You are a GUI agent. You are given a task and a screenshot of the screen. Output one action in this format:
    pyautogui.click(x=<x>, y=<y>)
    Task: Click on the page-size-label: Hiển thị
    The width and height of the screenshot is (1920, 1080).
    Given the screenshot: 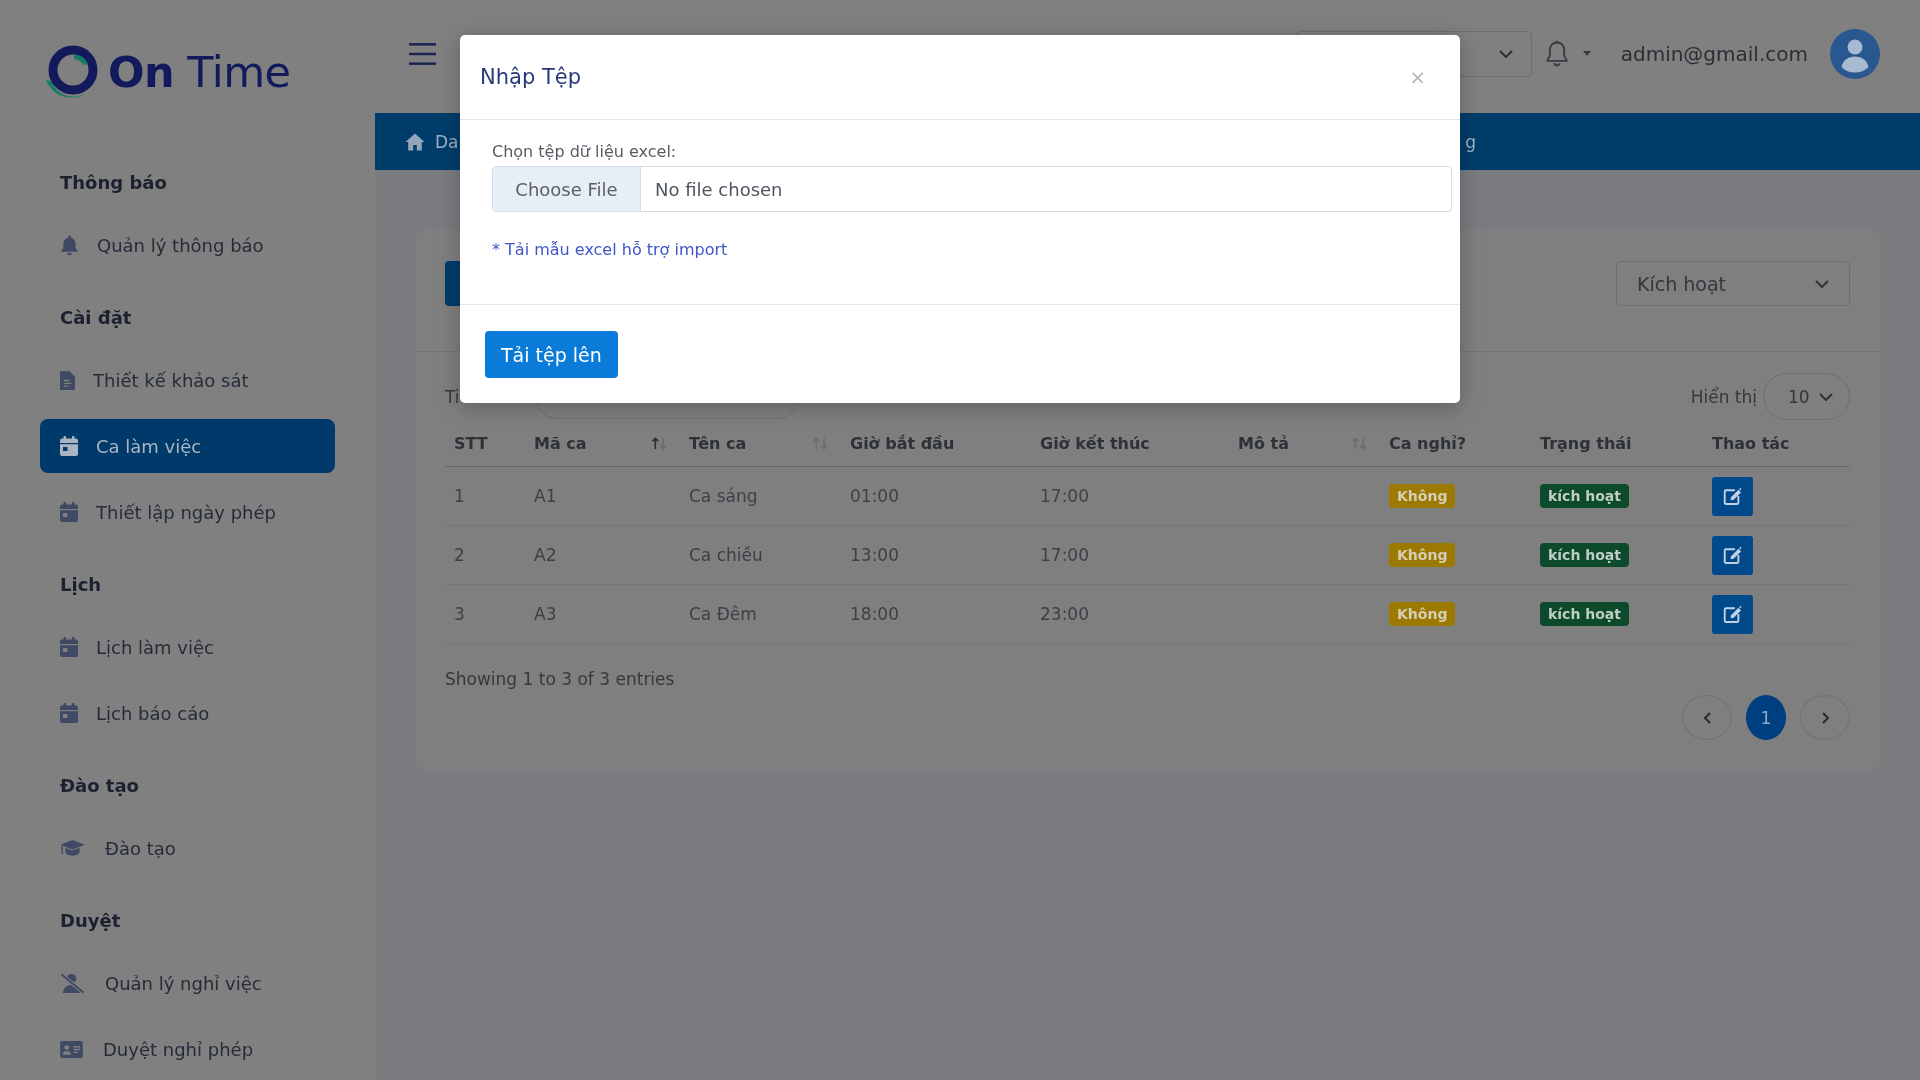 What is the action you would take?
    pyautogui.click(x=1723, y=396)
    